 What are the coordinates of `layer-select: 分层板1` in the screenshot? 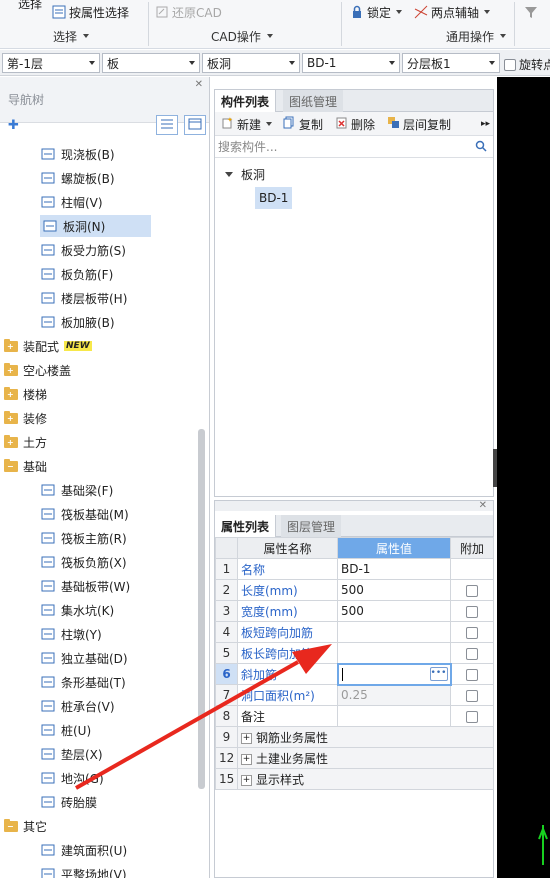 It's located at (451, 63).